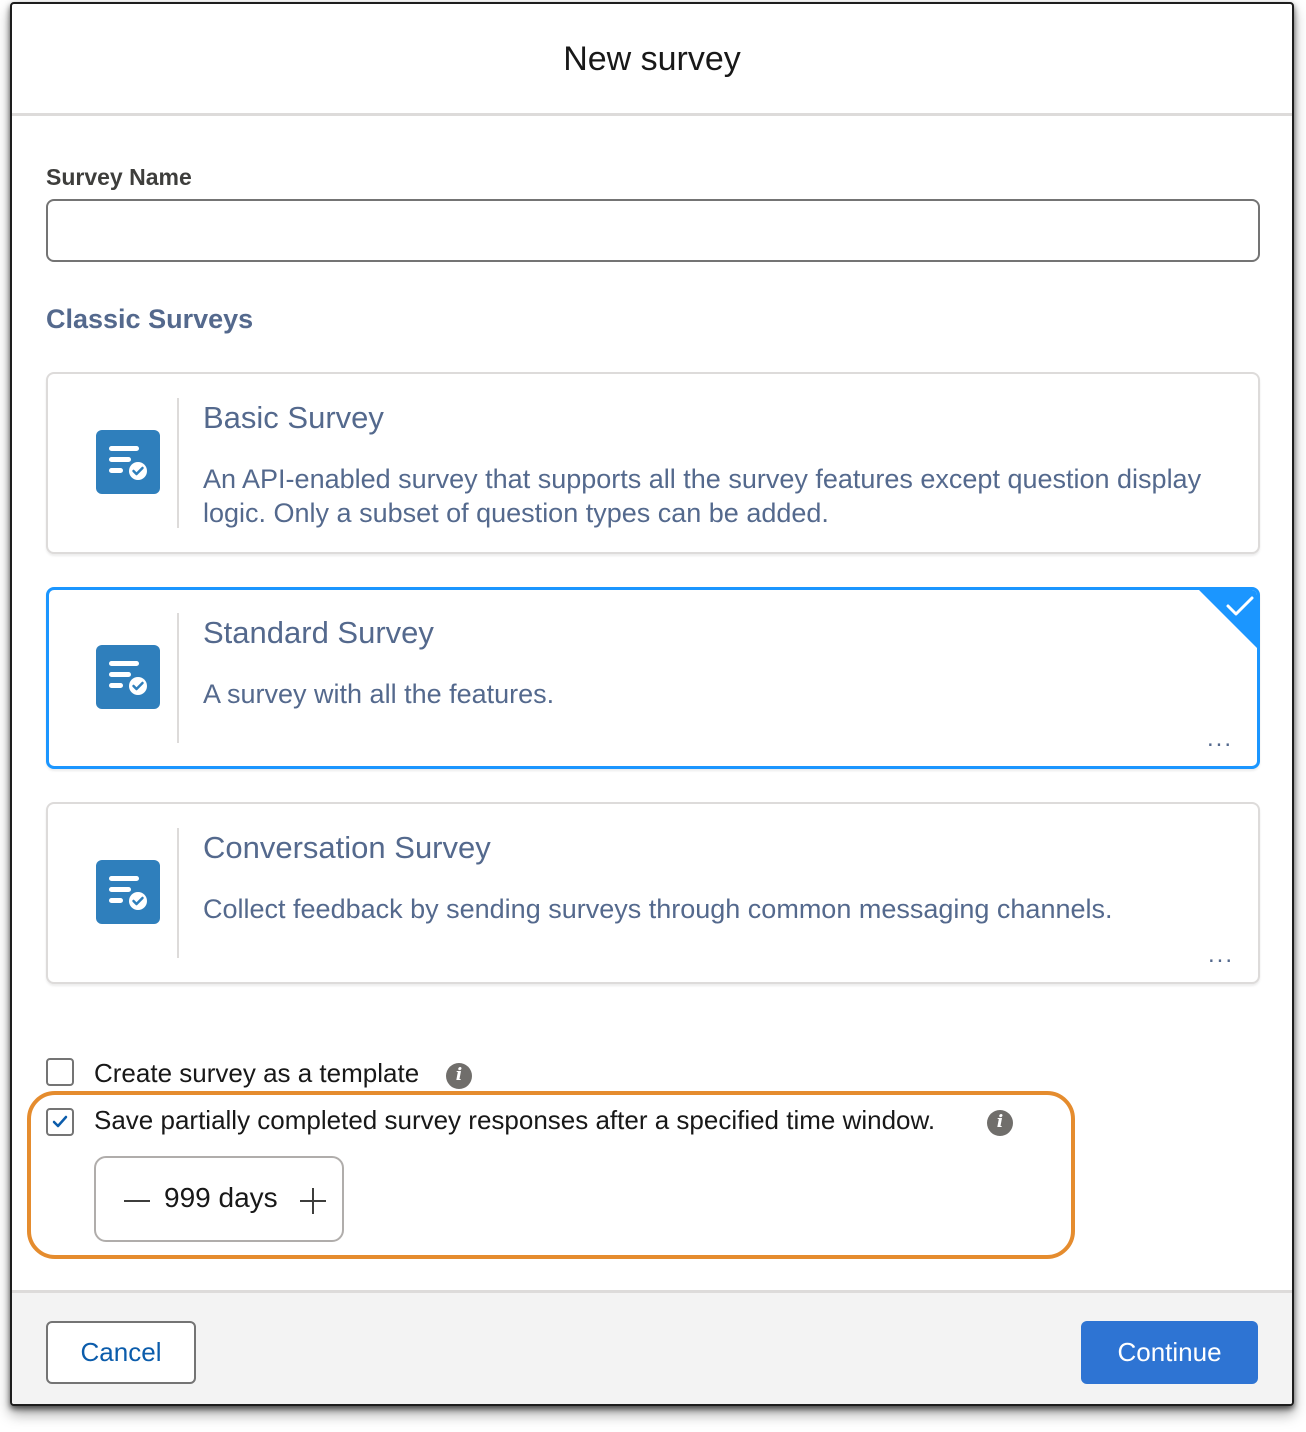  I want to click on survey-name-label: Survey Name, so click(119, 177).